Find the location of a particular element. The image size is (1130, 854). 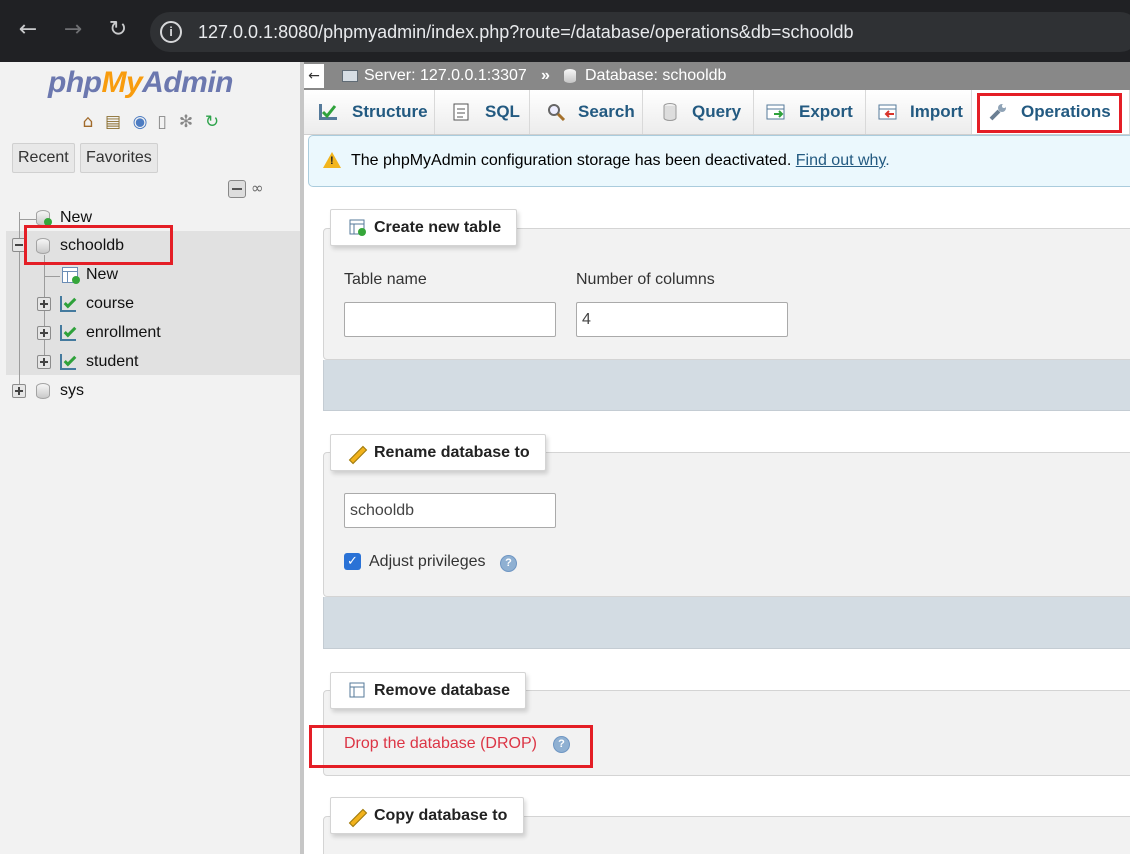

server-icon is located at coordinates (350, 76).